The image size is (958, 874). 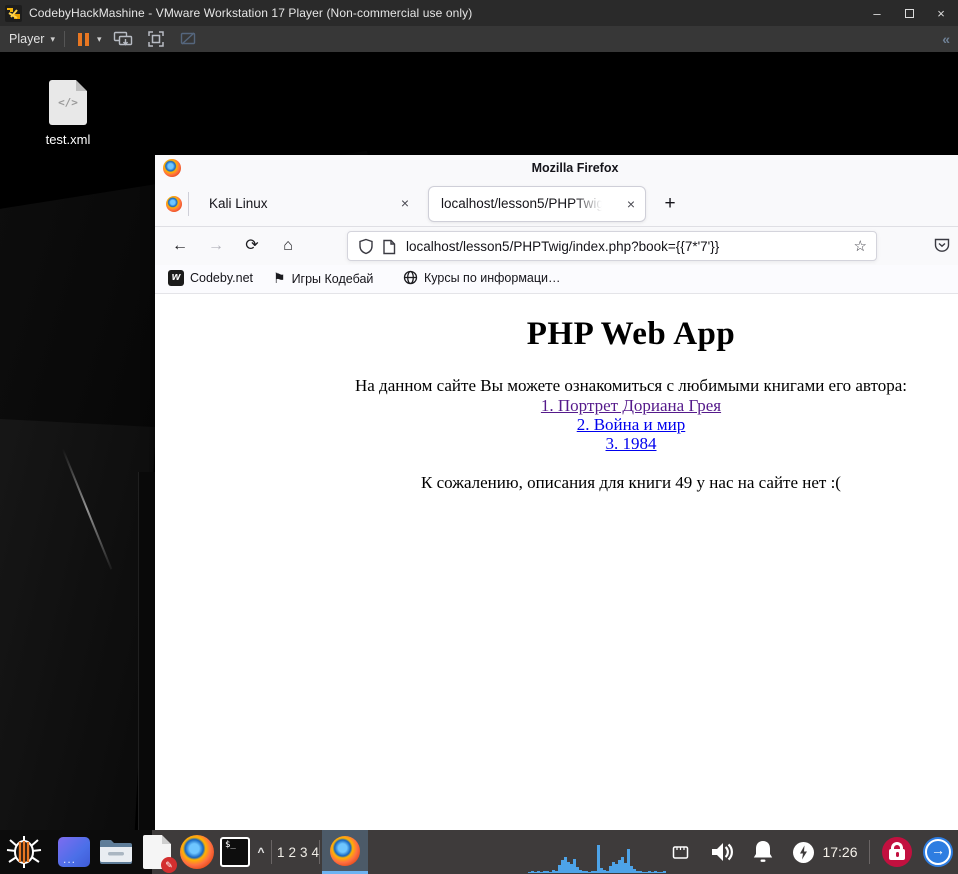 I want to click on globe-icon, so click(x=410, y=277).